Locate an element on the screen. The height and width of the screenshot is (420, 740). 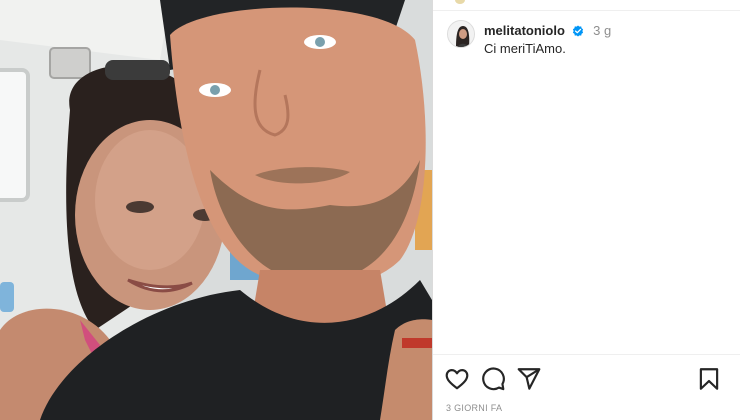
actions-divider is located at coordinates (586, 354).